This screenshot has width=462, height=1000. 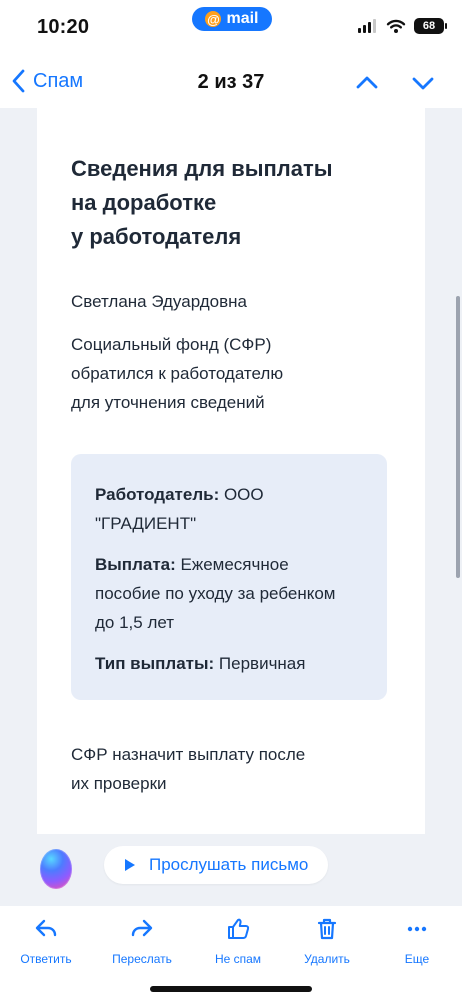 What do you see at coordinates (239, 928) in the screenshot?
I see `thumbs-up-icon` at bounding box center [239, 928].